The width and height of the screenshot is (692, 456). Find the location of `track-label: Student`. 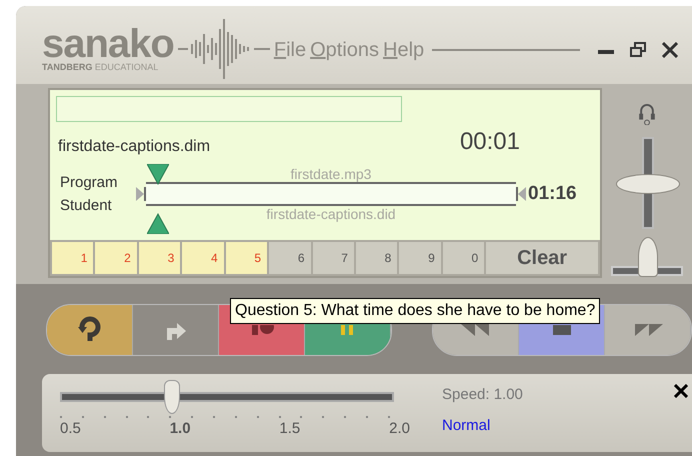

track-label: Student is located at coordinates (86, 205).